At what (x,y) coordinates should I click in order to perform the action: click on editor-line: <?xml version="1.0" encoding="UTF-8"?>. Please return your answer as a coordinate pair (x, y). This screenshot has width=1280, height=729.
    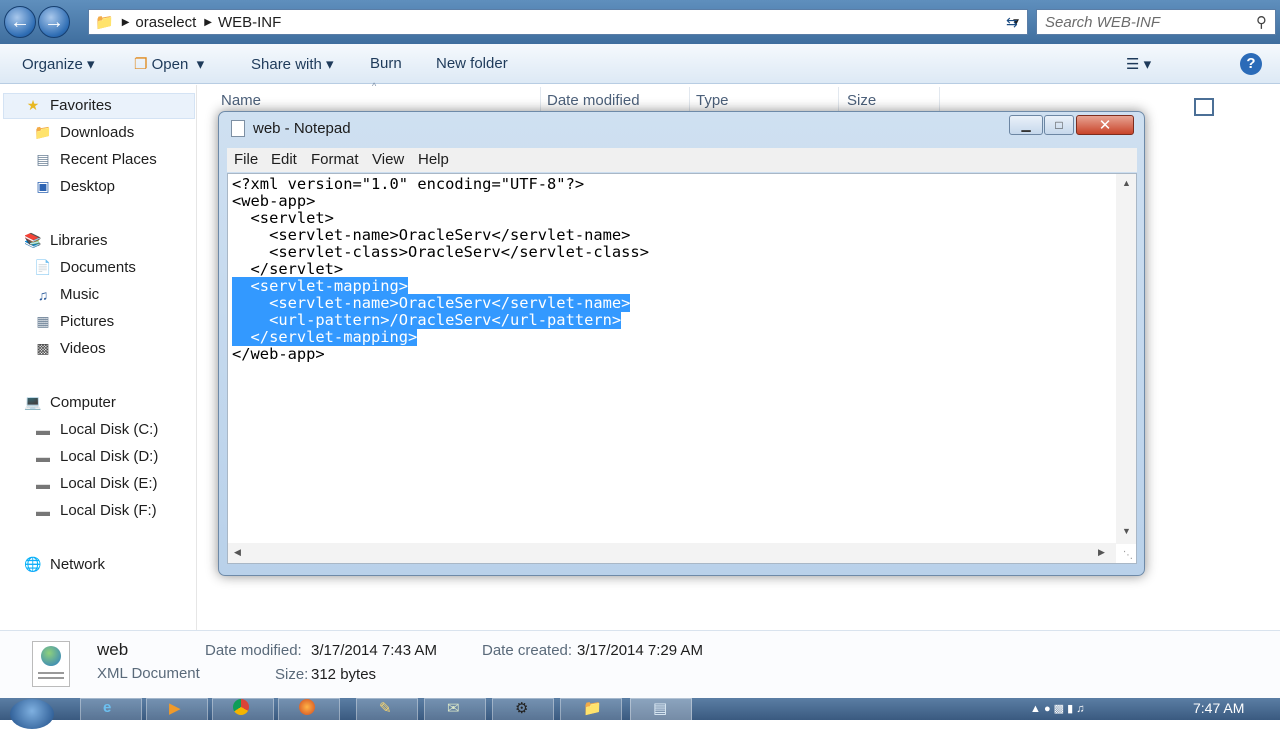
    Looking at the image, I should click on (672, 184).